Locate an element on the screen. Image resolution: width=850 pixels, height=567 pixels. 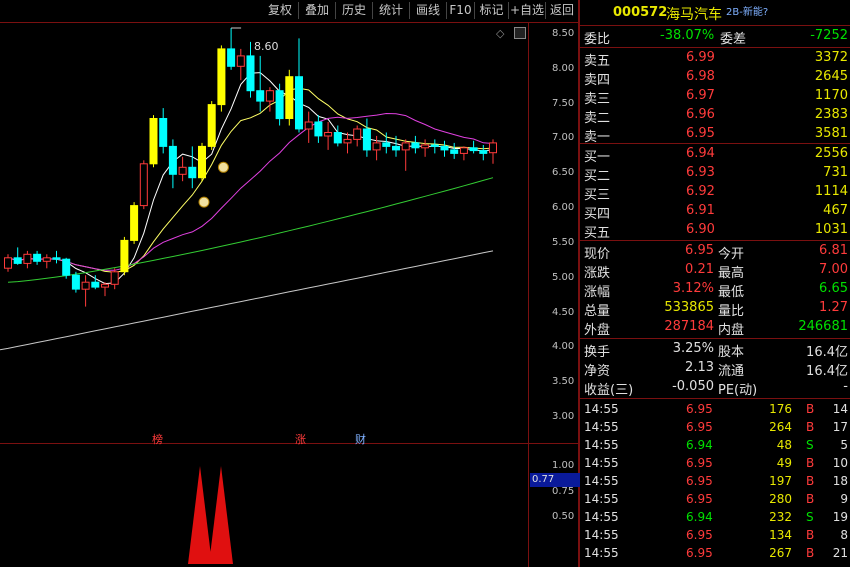
quote-label: 量比 is located at coordinates (731, 311).